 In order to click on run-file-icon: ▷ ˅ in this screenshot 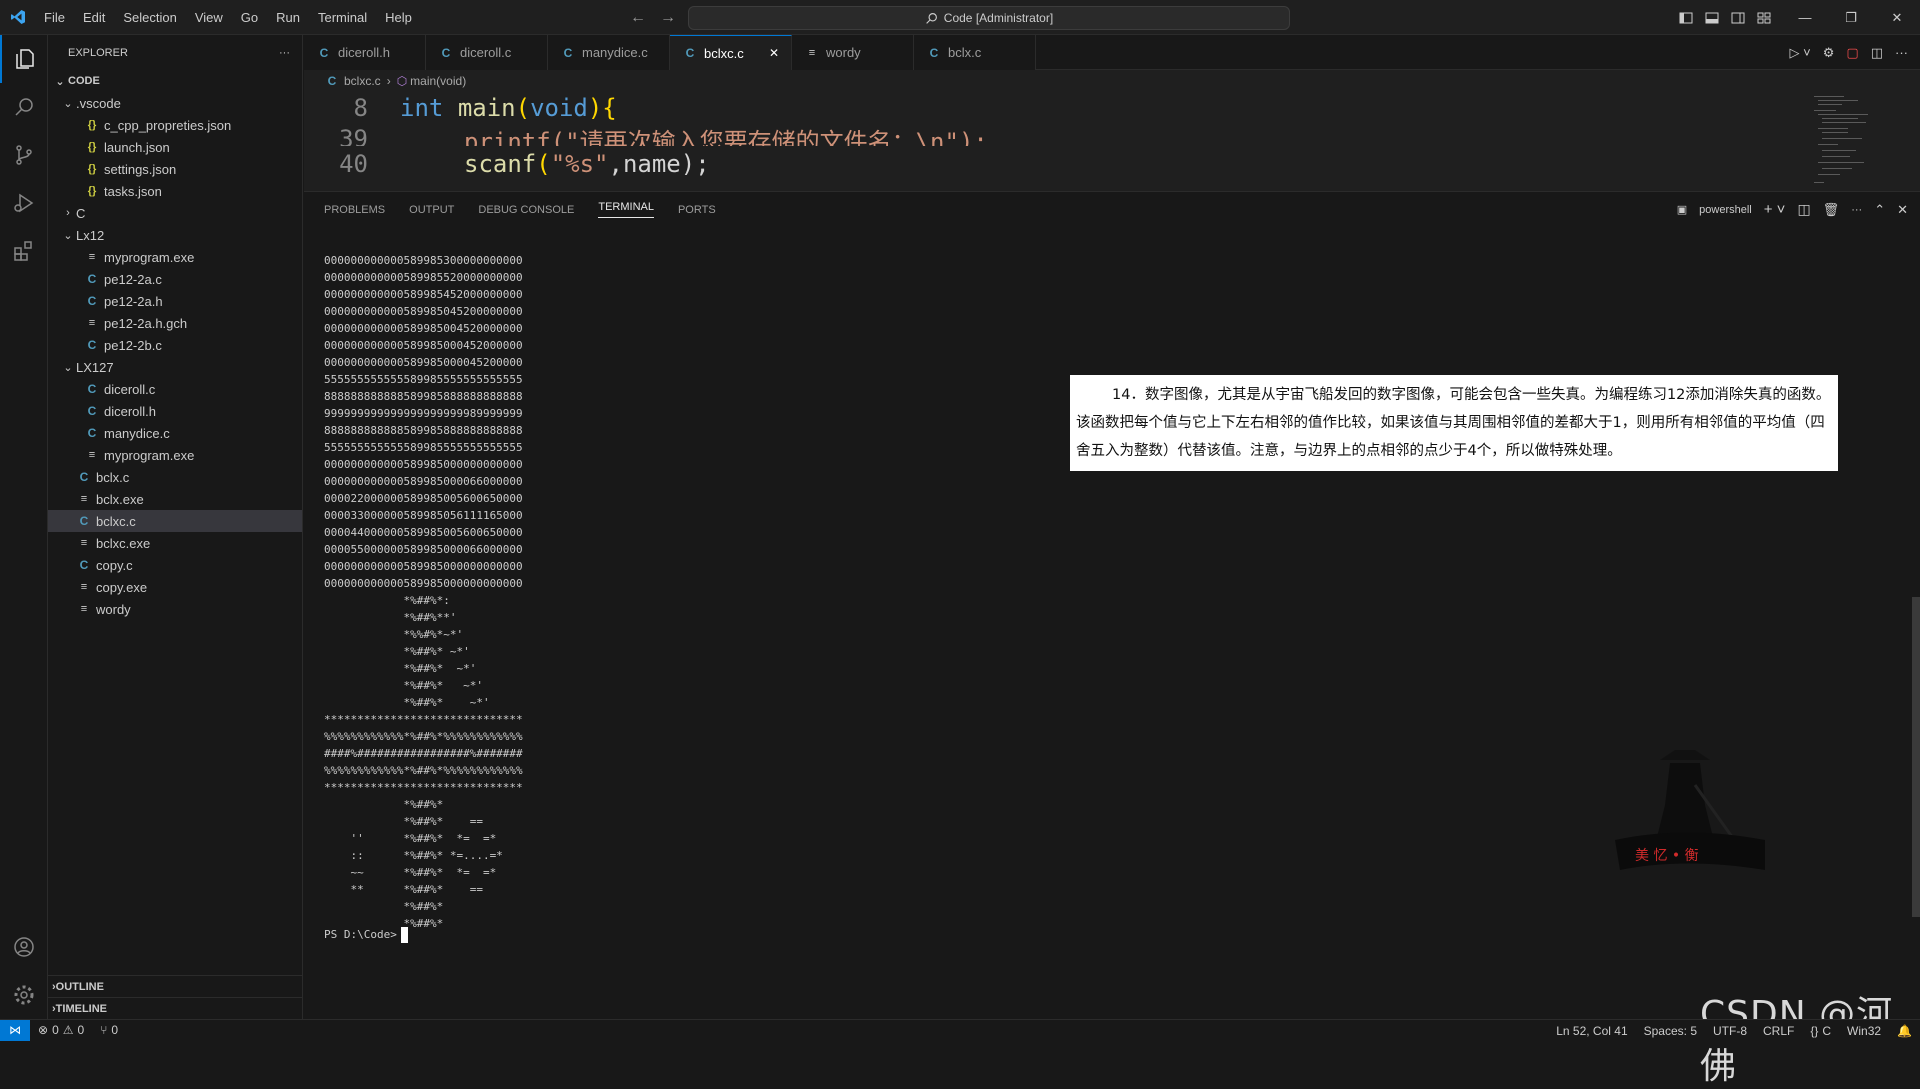, I will do `click(1800, 53)`.